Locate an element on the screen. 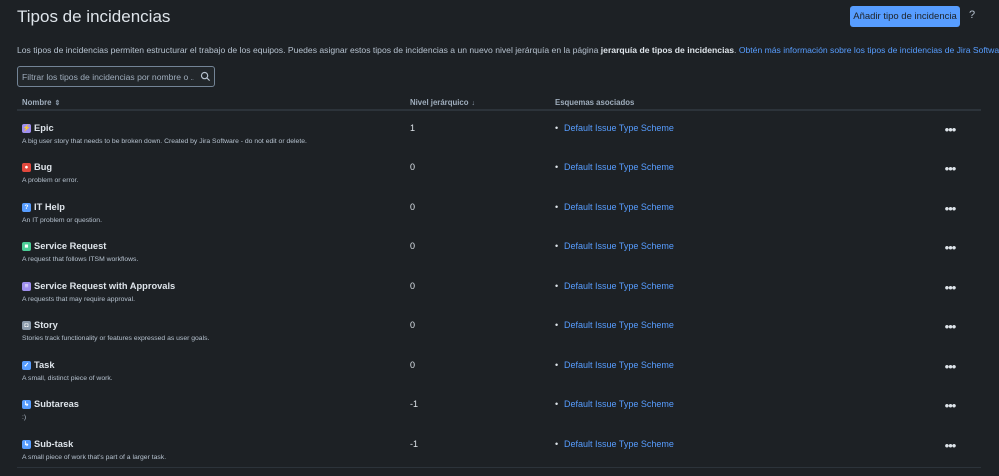 The image size is (999, 476). issue-type-name: Task is located at coordinates (44, 365).